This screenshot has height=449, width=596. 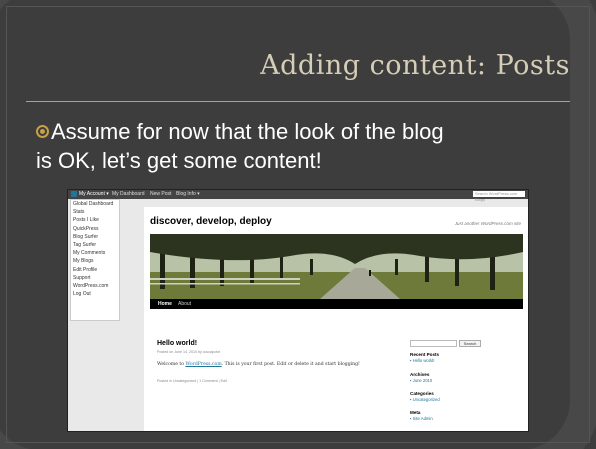 What do you see at coordinates (247, 131) in the screenshot?
I see `bullet-line-1: Assume for now that the look of the blog` at bounding box center [247, 131].